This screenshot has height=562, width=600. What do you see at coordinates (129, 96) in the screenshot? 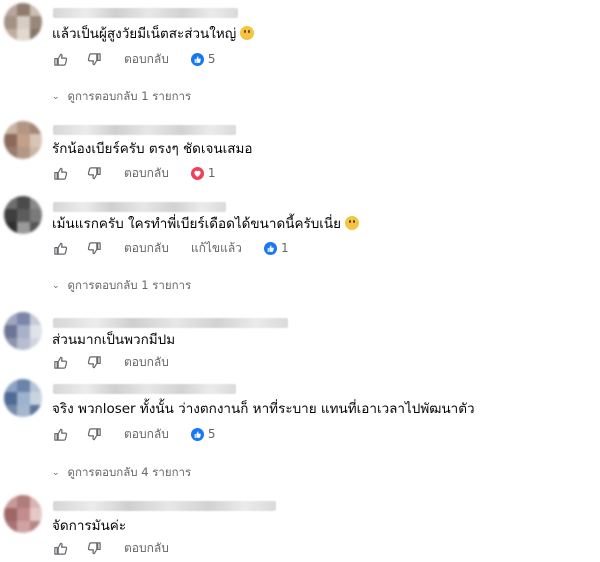
I see `view-replies-label: ดูการตอบกลับ 1 รายการ` at bounding box center [129, 96].